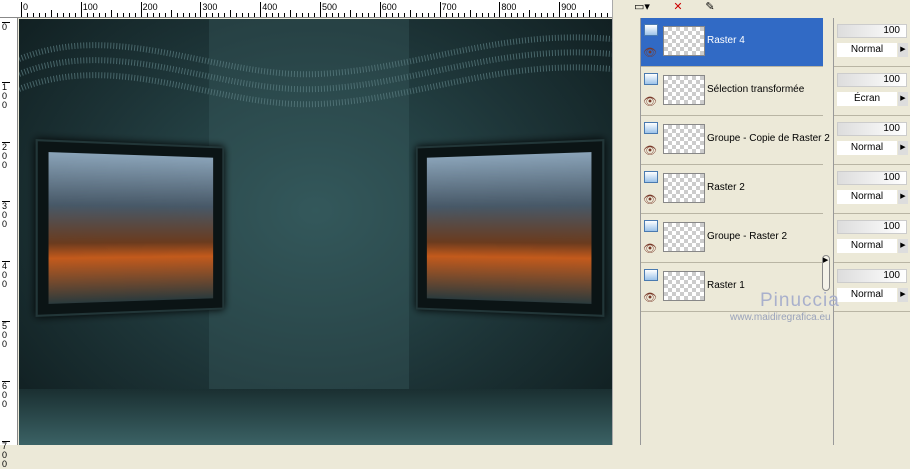 The height and width of the screenshot is (469, 910). I want to click on layer-row: 👁 Sélection transformée, so click(732, 91).